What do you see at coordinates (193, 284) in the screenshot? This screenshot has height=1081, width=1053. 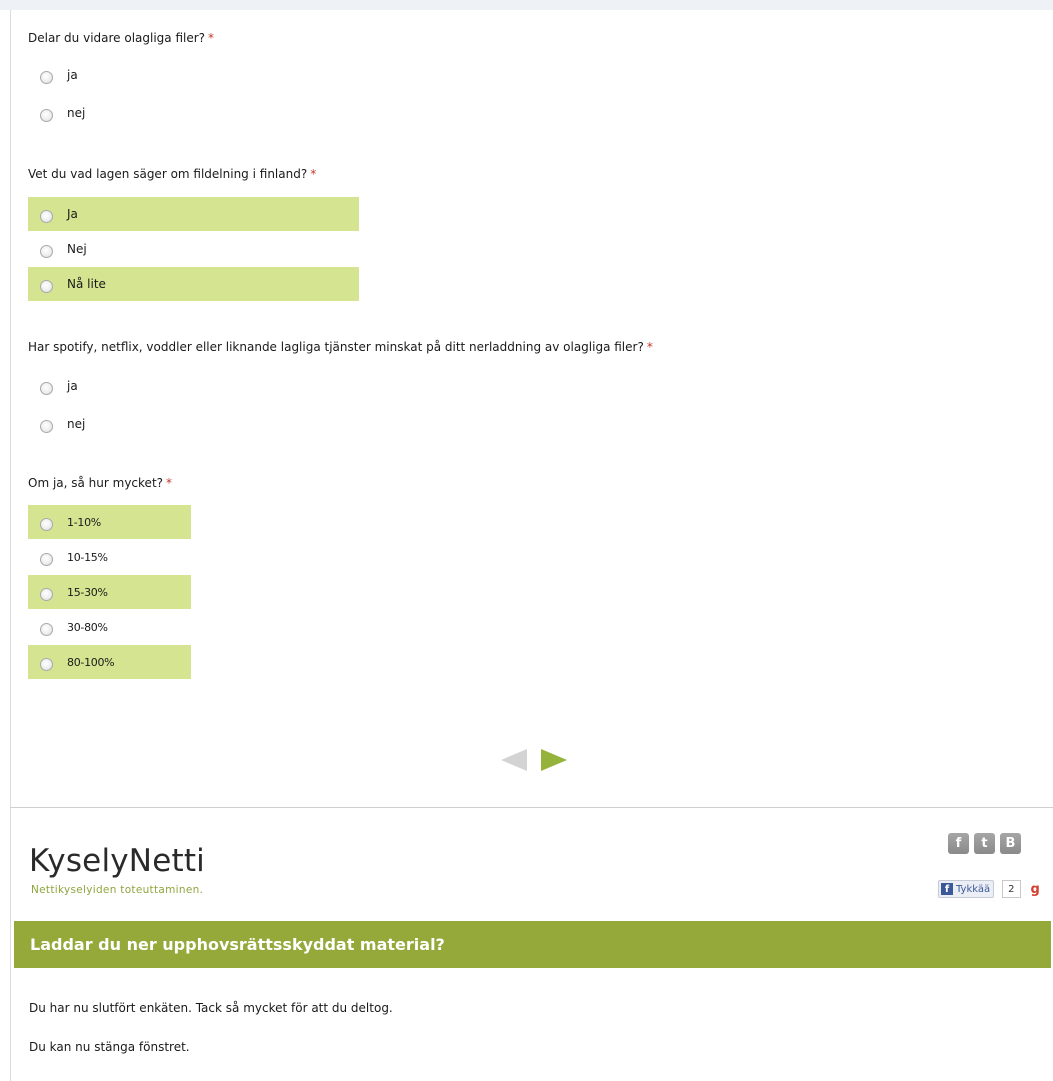 I see `option-q2-na-lite: Nå lite` at bounding box center [193, 284].